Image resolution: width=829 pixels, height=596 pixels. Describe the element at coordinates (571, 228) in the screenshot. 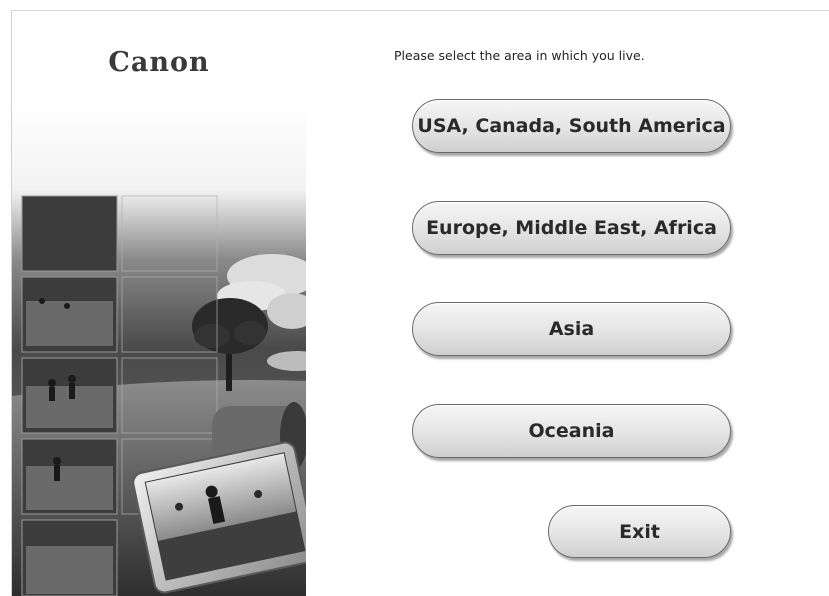

I see `region-europe-middle-east-africa-button: Europe, Middle East, Africa` at that location.